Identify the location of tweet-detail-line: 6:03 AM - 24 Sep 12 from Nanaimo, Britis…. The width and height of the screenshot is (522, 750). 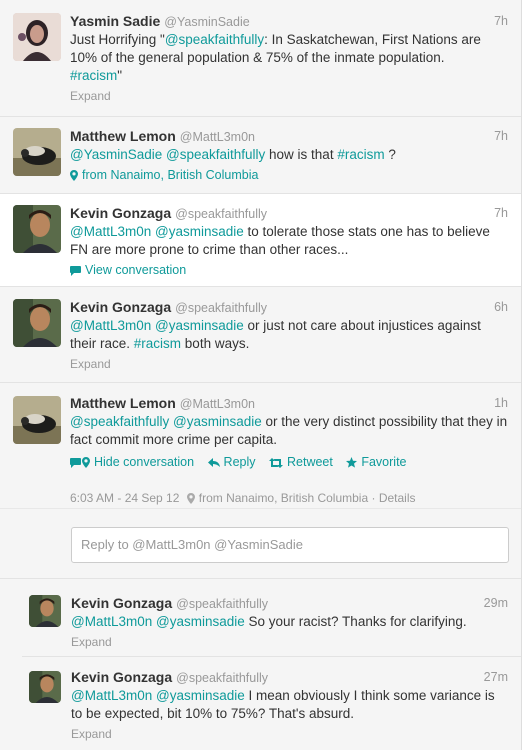
(243, 499).